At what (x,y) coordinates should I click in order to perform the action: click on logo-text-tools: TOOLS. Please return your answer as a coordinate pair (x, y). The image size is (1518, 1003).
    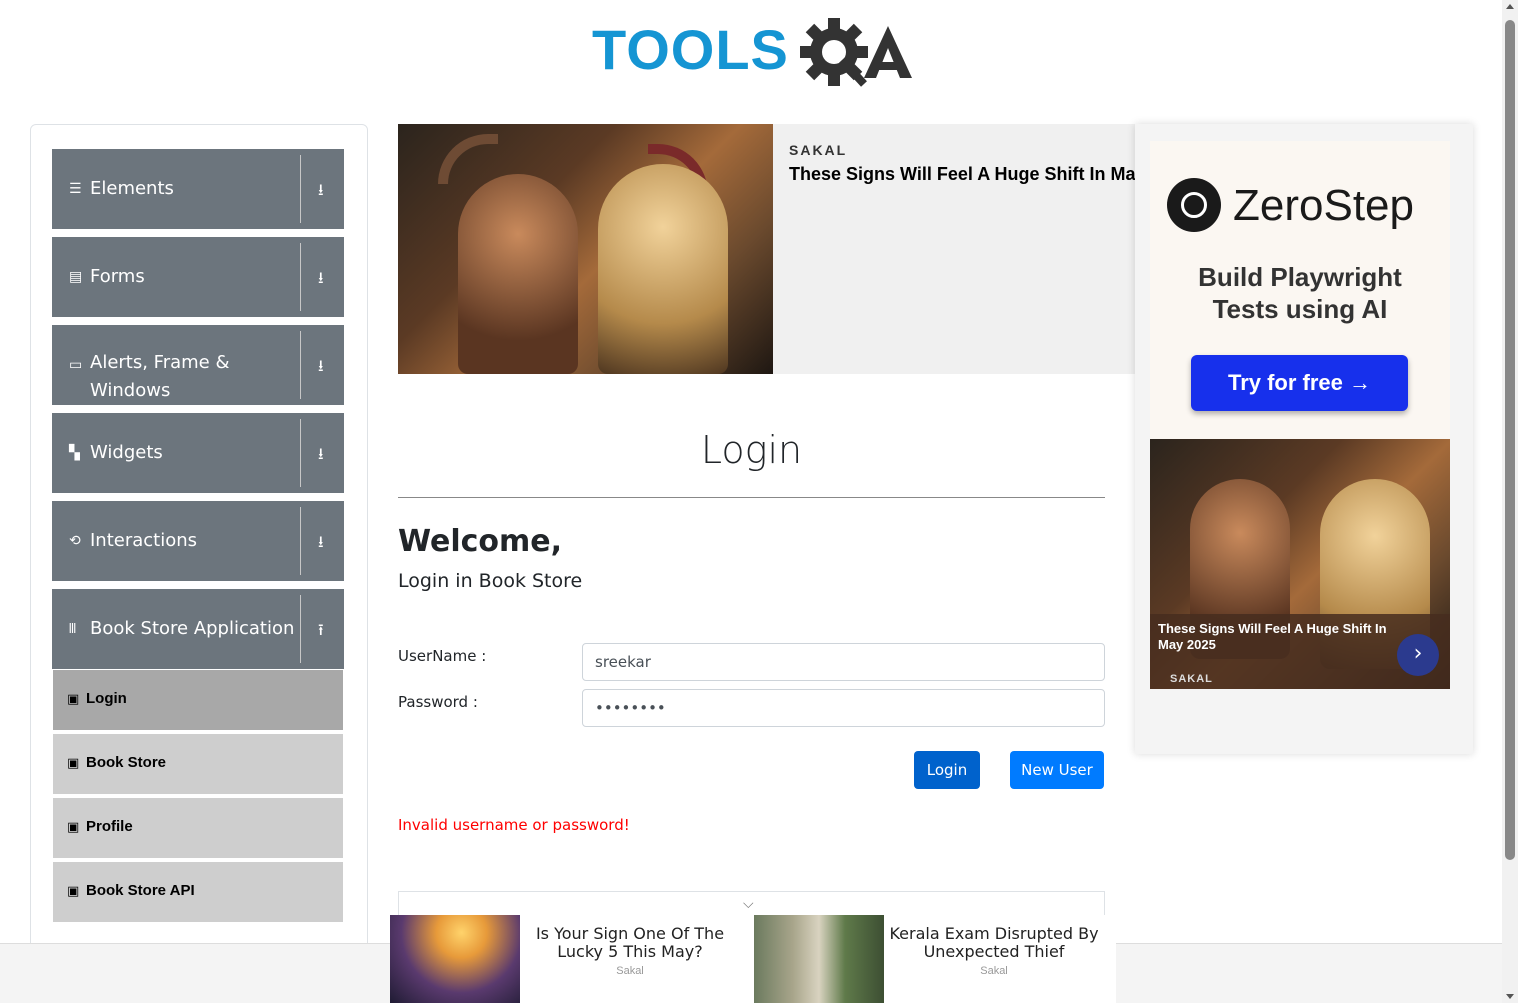
    Looking at the image, I should click on (690, 49).